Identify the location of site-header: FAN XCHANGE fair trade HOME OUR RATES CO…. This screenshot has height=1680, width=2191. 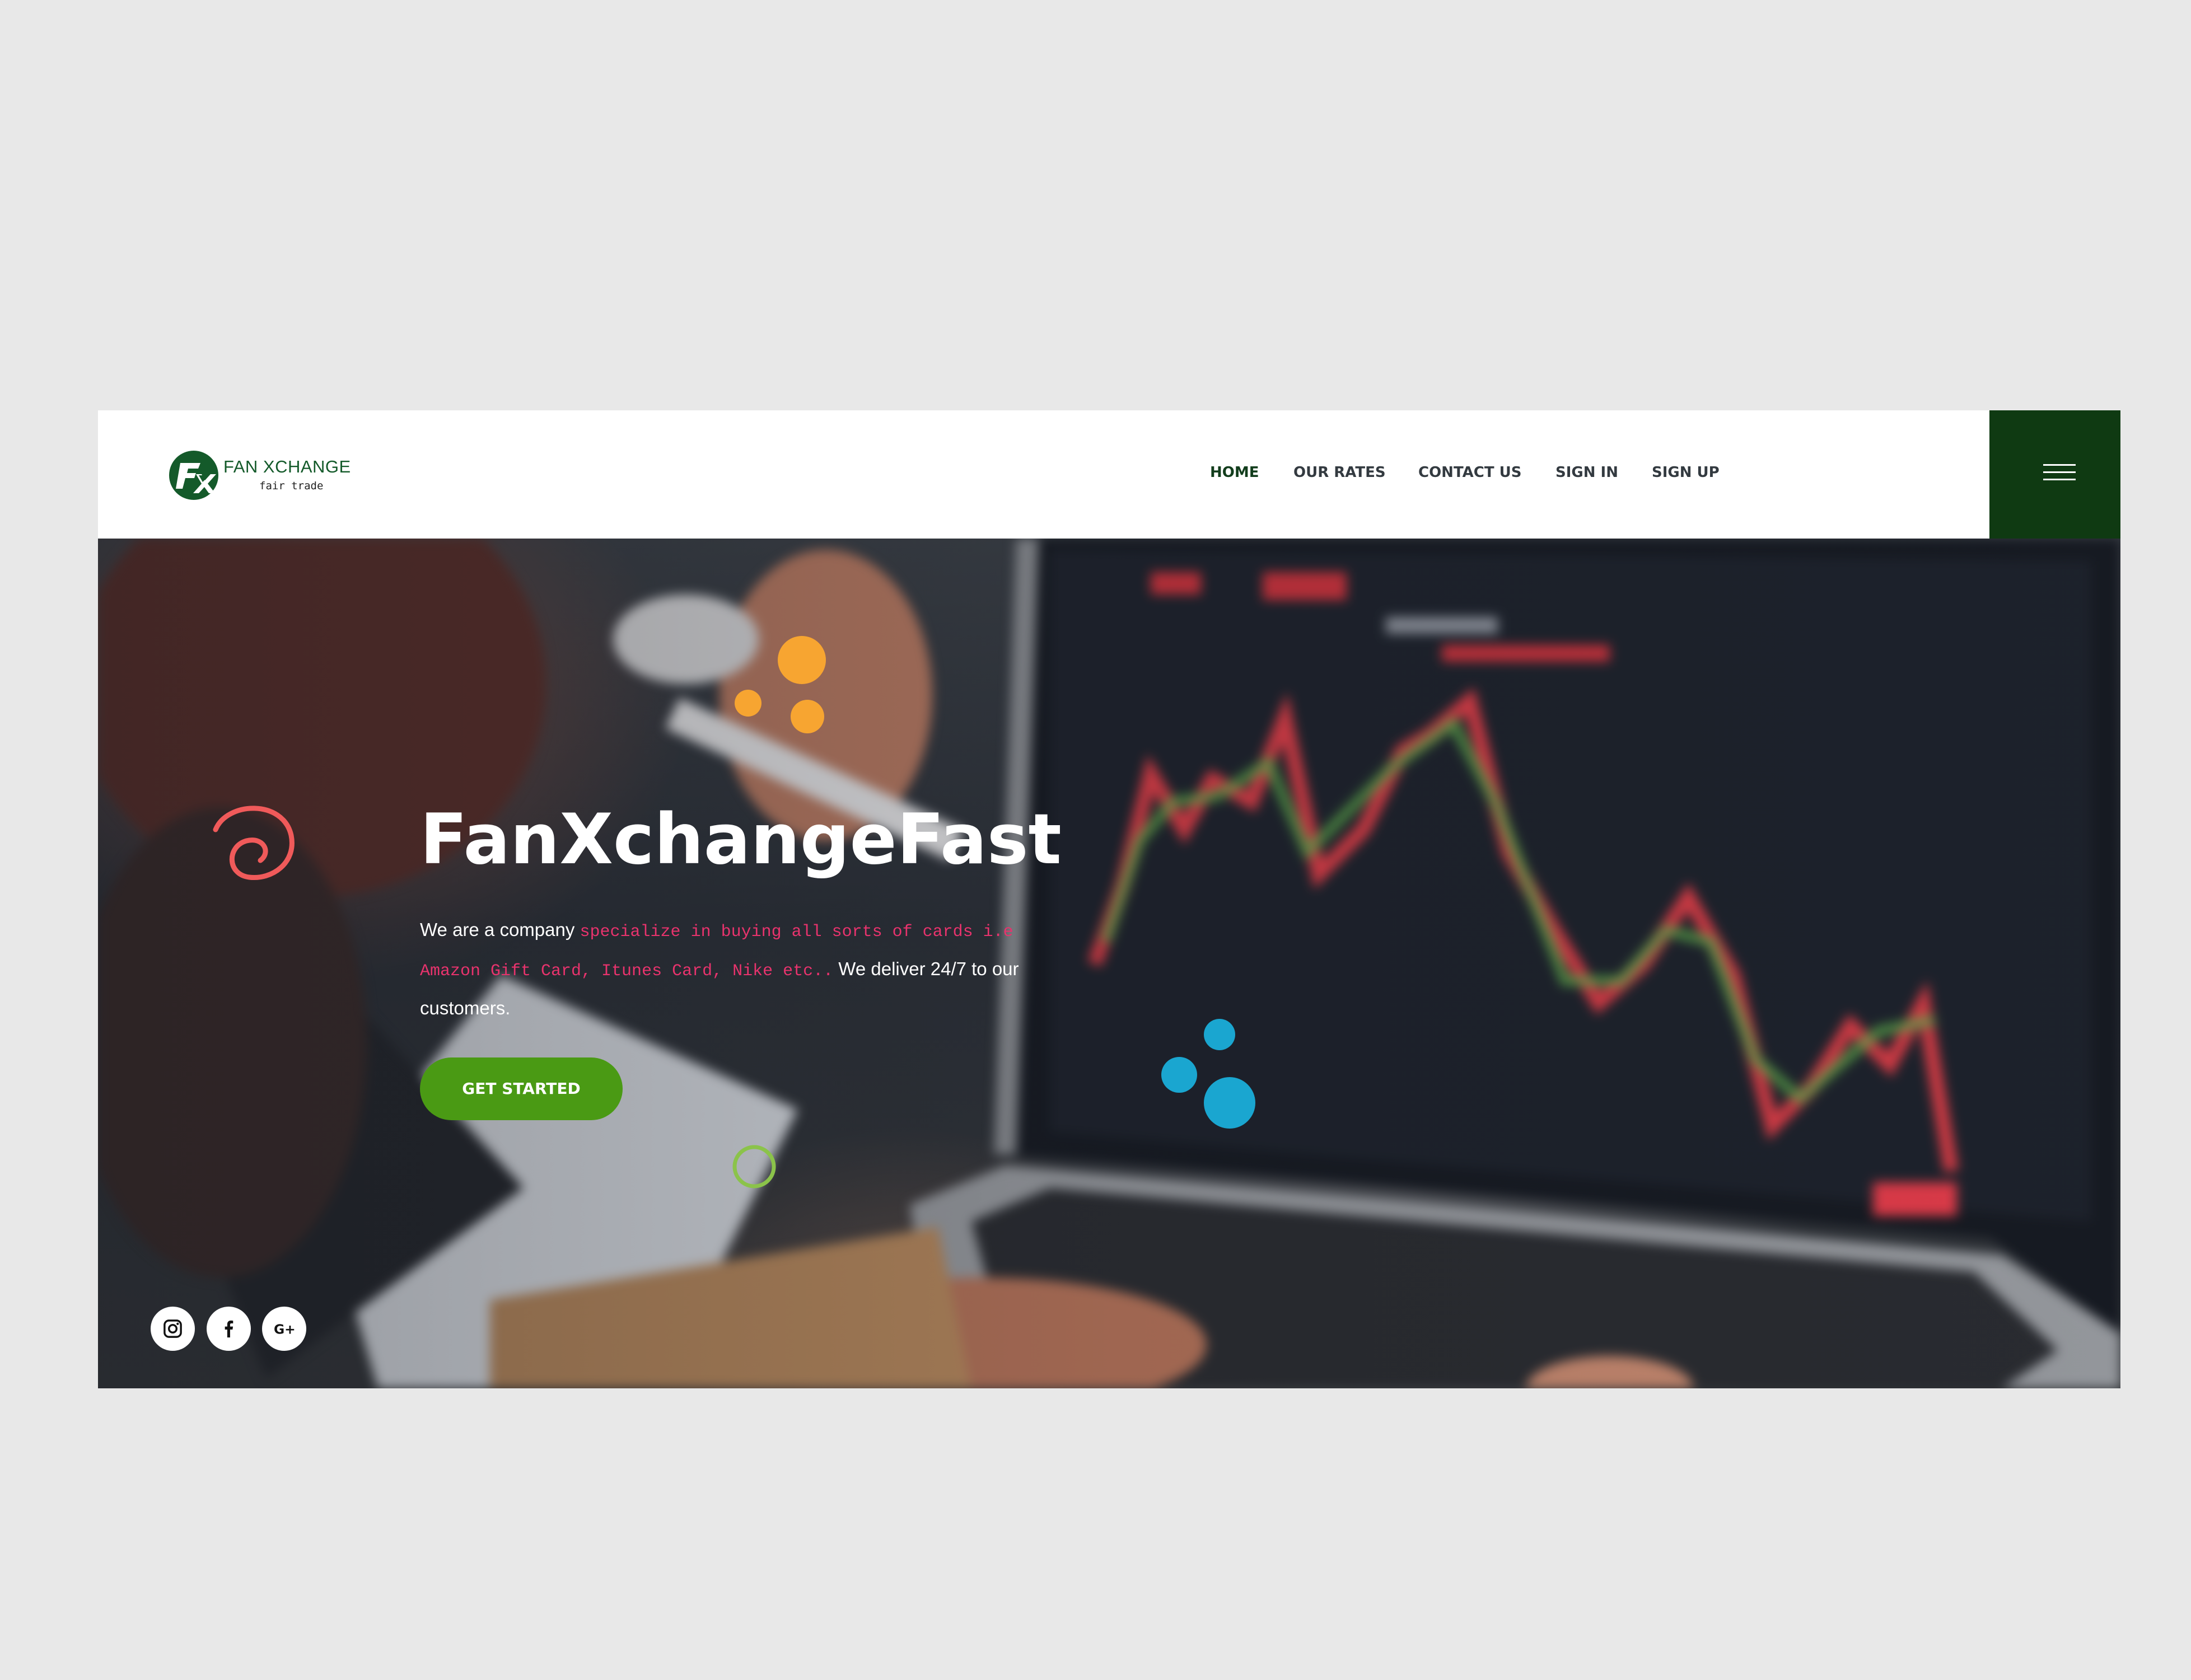
(1109, 474).